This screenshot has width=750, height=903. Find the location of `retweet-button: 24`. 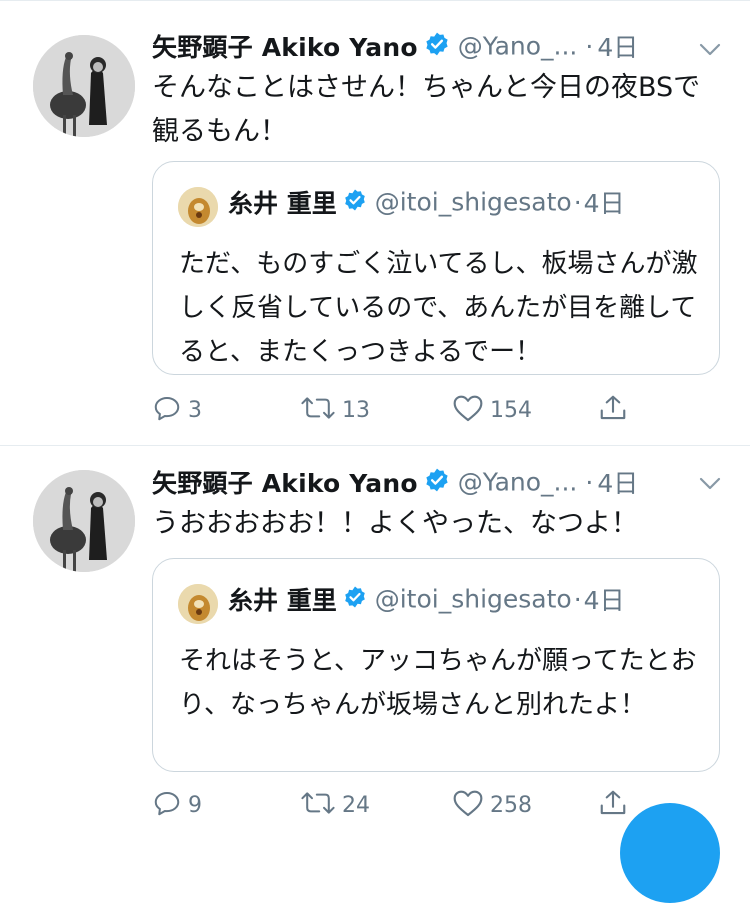

retweet-button: 24 is located at coordinates (335, 805).